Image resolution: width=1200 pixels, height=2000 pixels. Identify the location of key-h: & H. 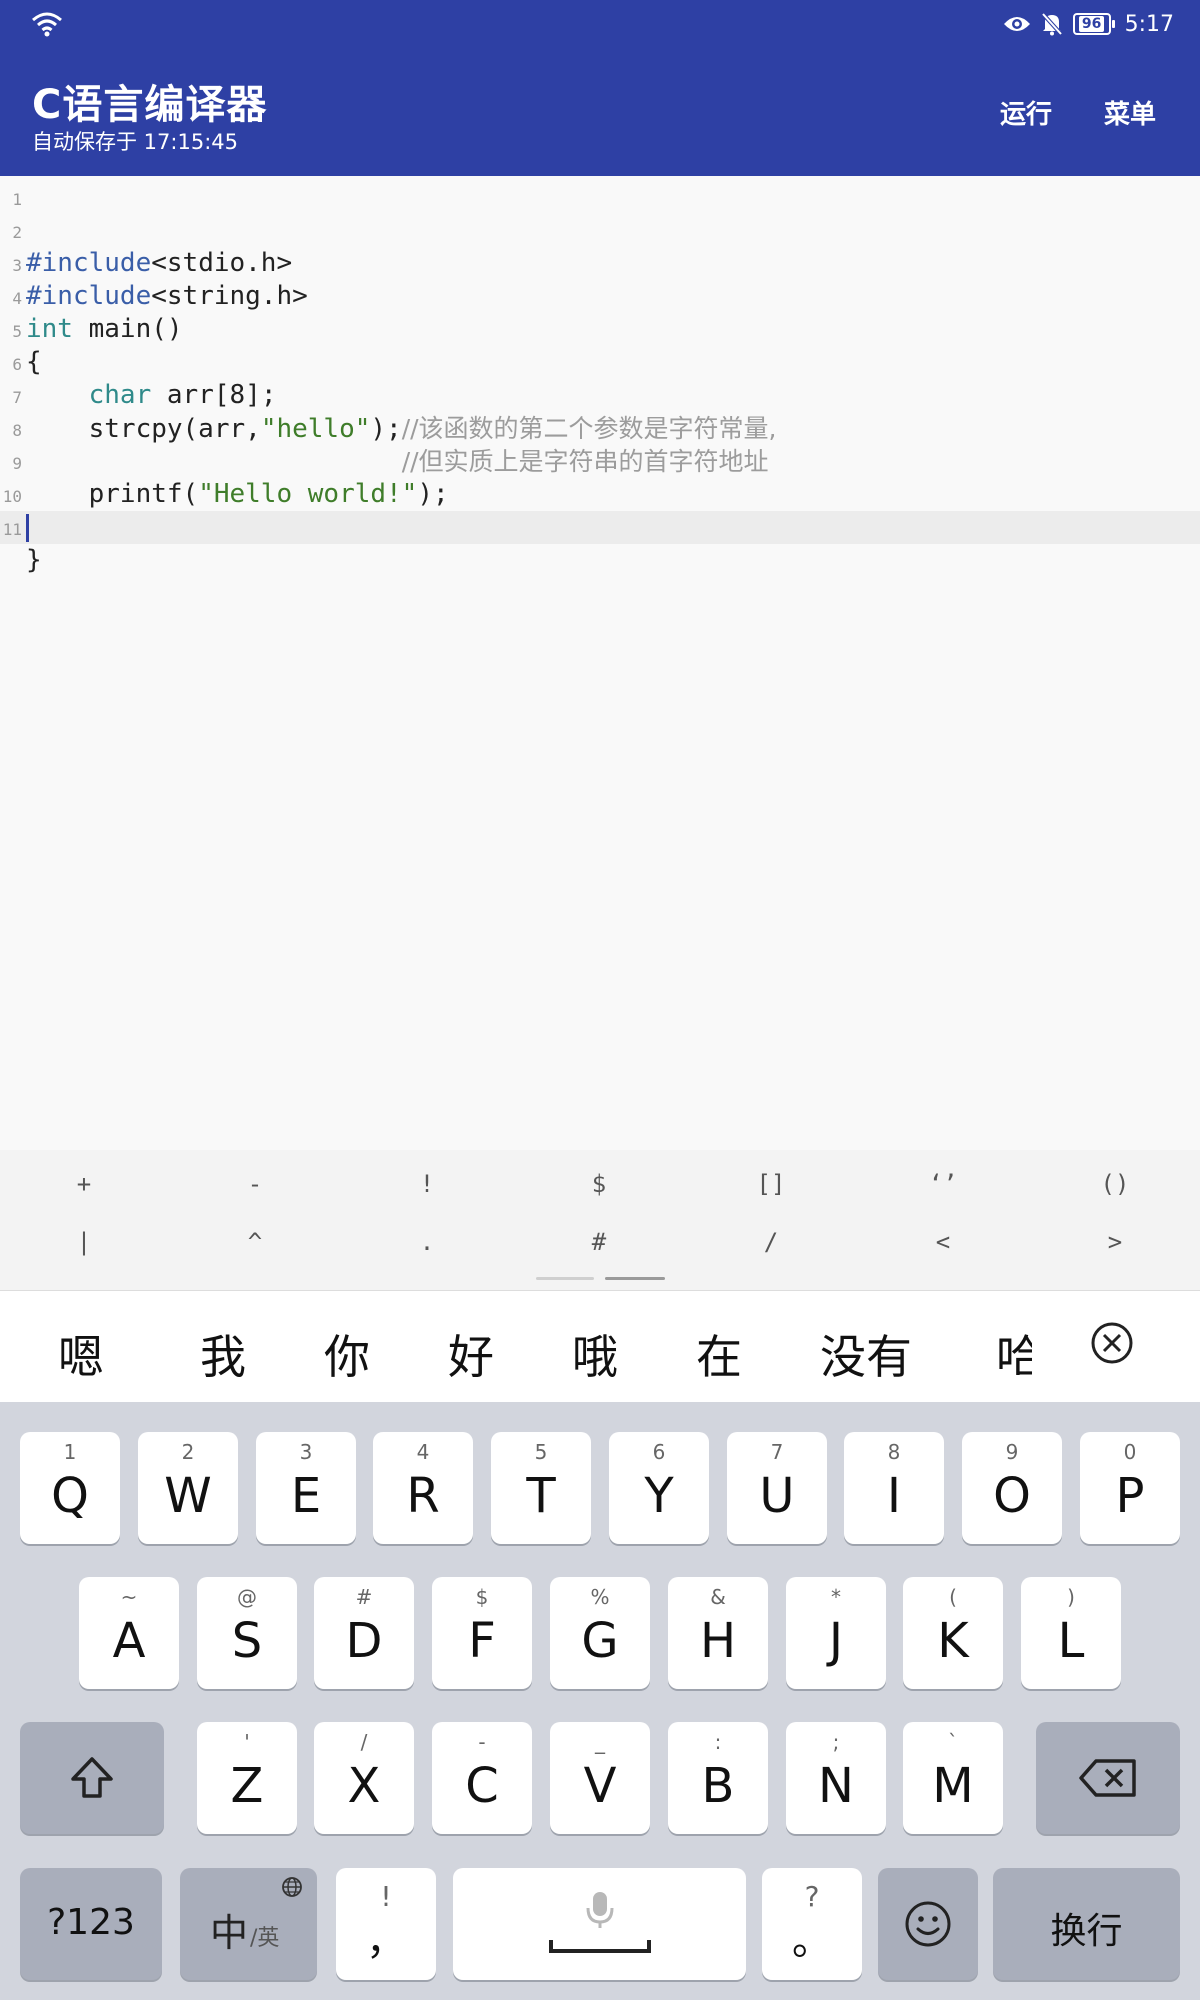
(718, 1633).